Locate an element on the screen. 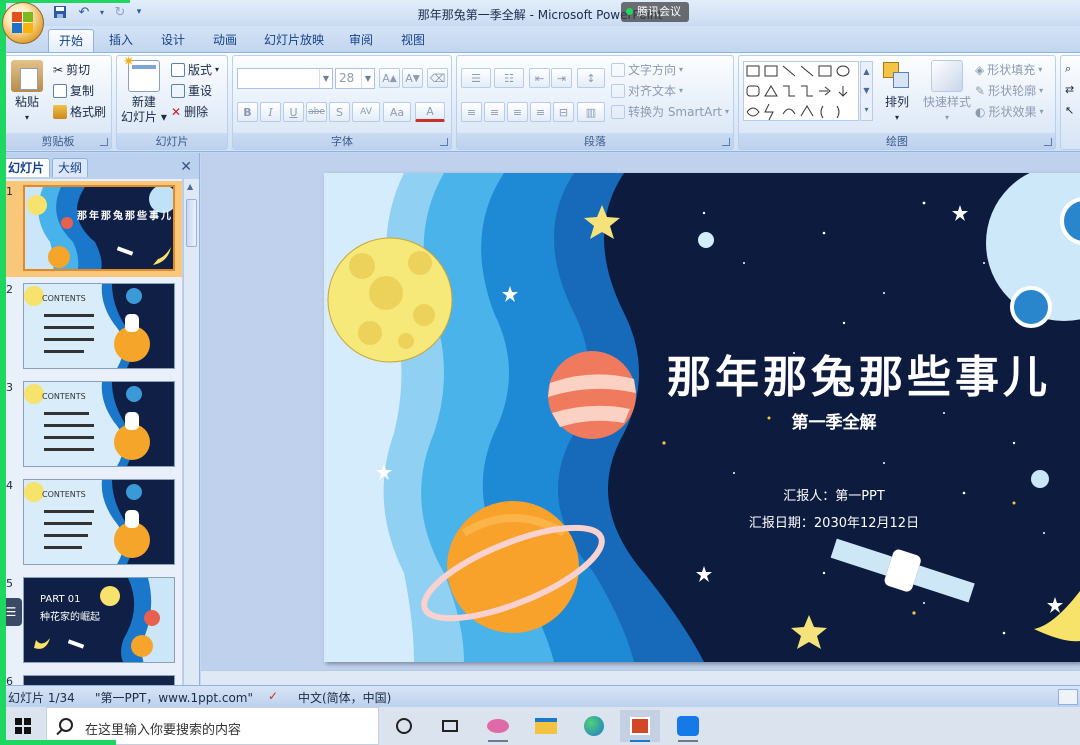  decrease-indent-icon: ⇤ is located at coordinates (539, 78).